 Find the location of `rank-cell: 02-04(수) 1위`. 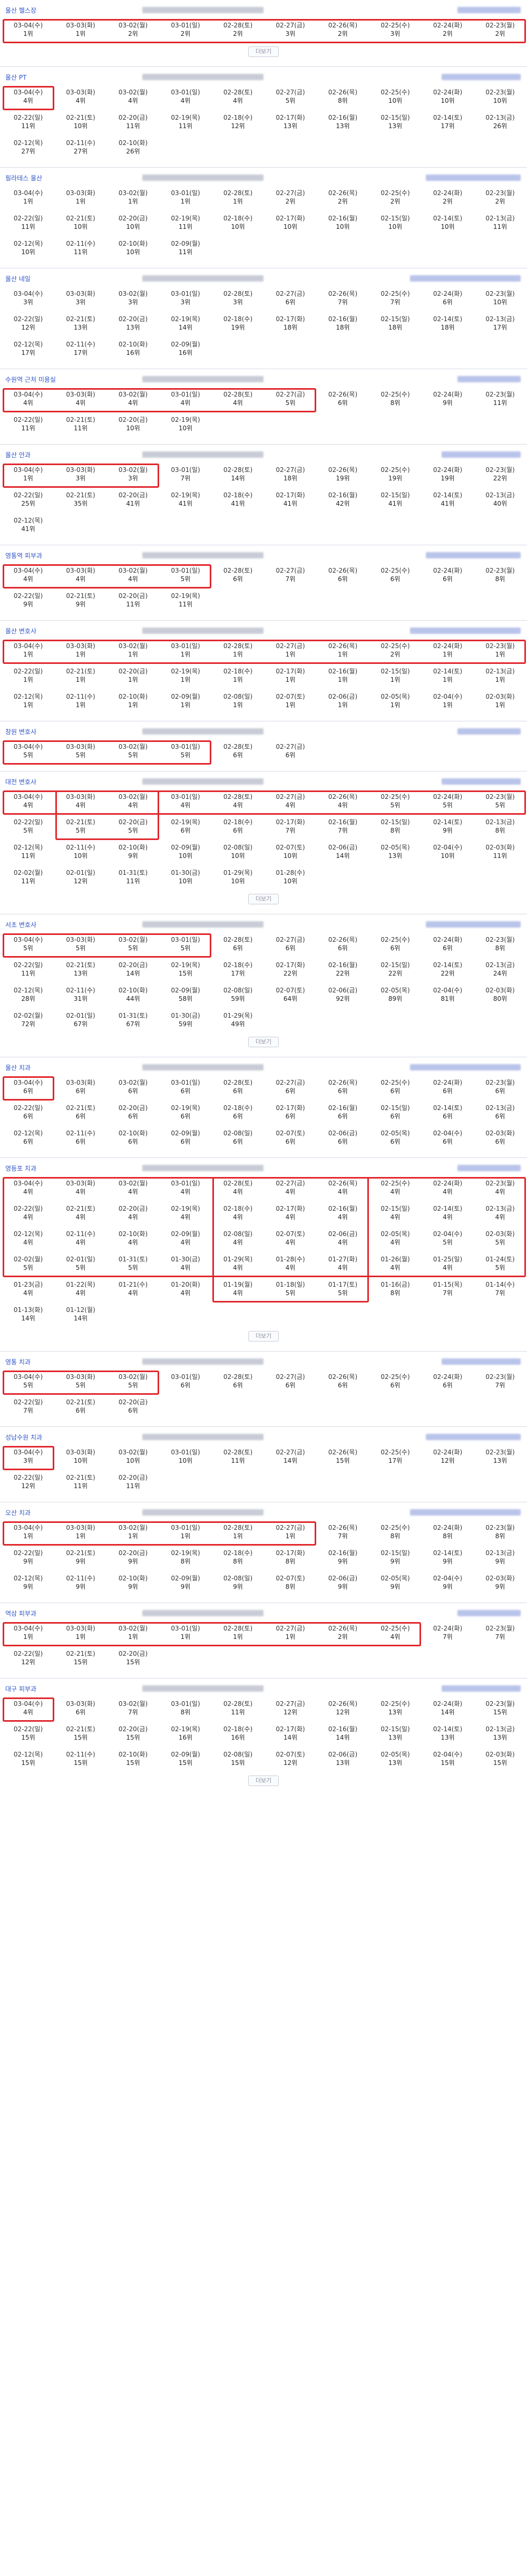

rank-cell: 02-04(수) 1위 is located at coordinates (448, 701).